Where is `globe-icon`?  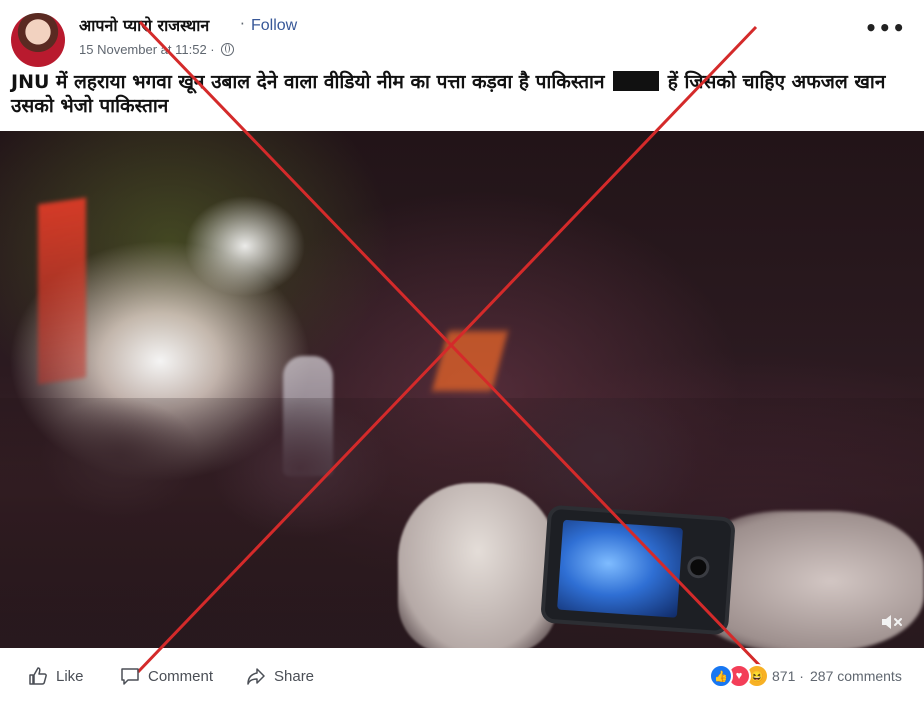
globe-icon is located at coordinates (227, 49).